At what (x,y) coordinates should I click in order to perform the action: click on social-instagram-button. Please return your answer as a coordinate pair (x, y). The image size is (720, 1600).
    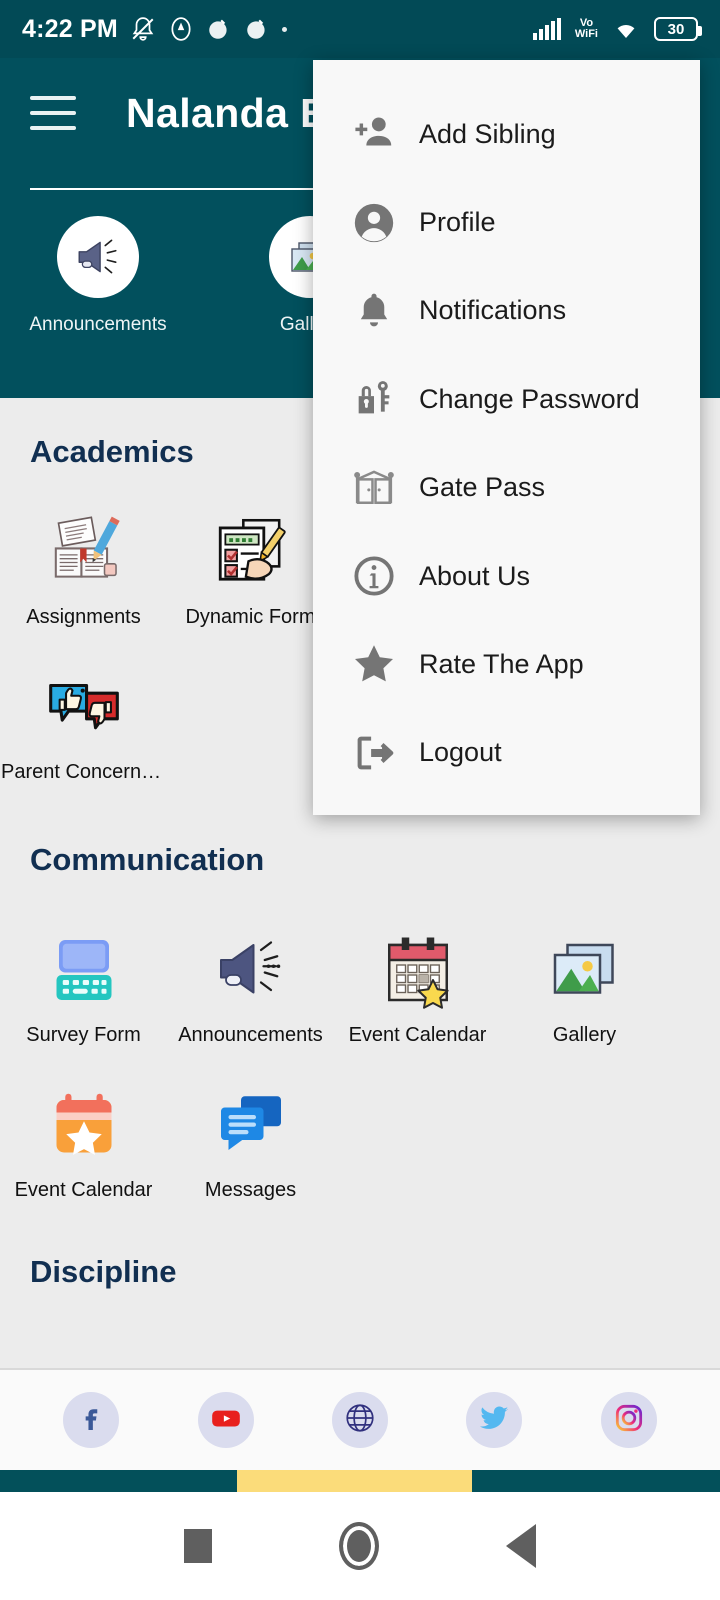
    Looking at the image, I should click on (628, 1420).